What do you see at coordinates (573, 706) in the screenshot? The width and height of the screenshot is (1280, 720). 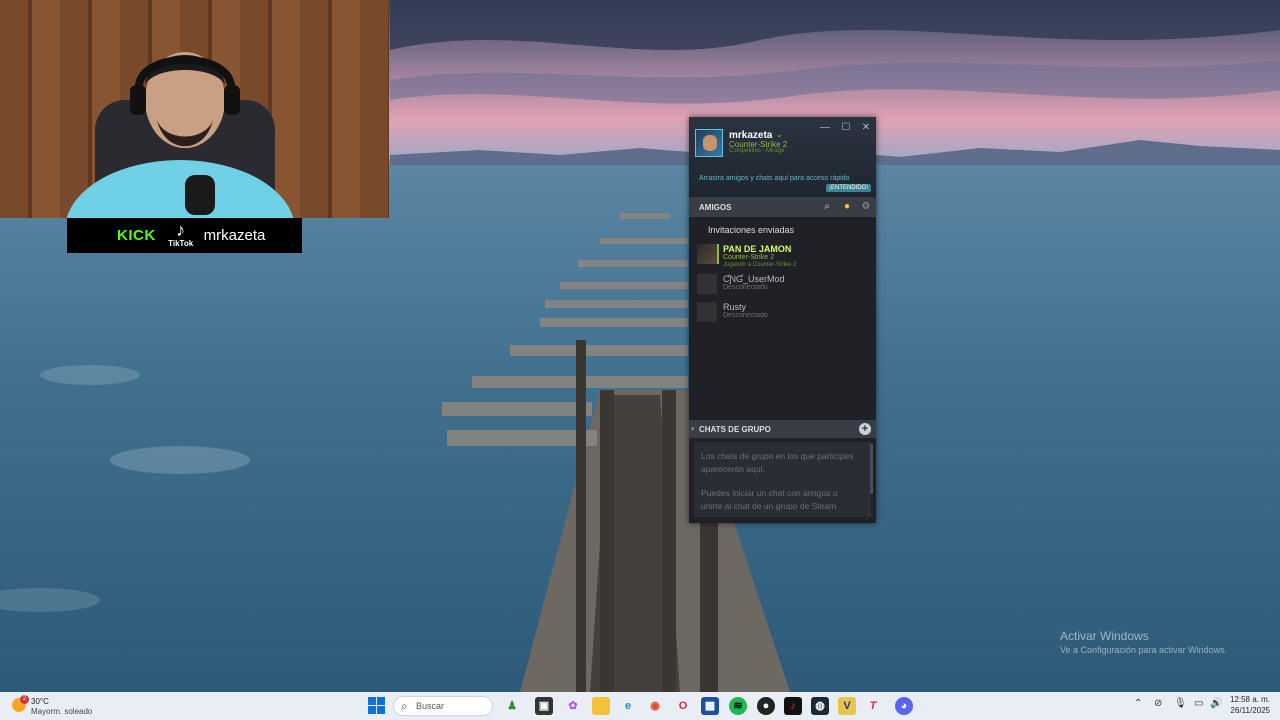 I see `copilot-icon: ✿` at bounding box center [573, 706].